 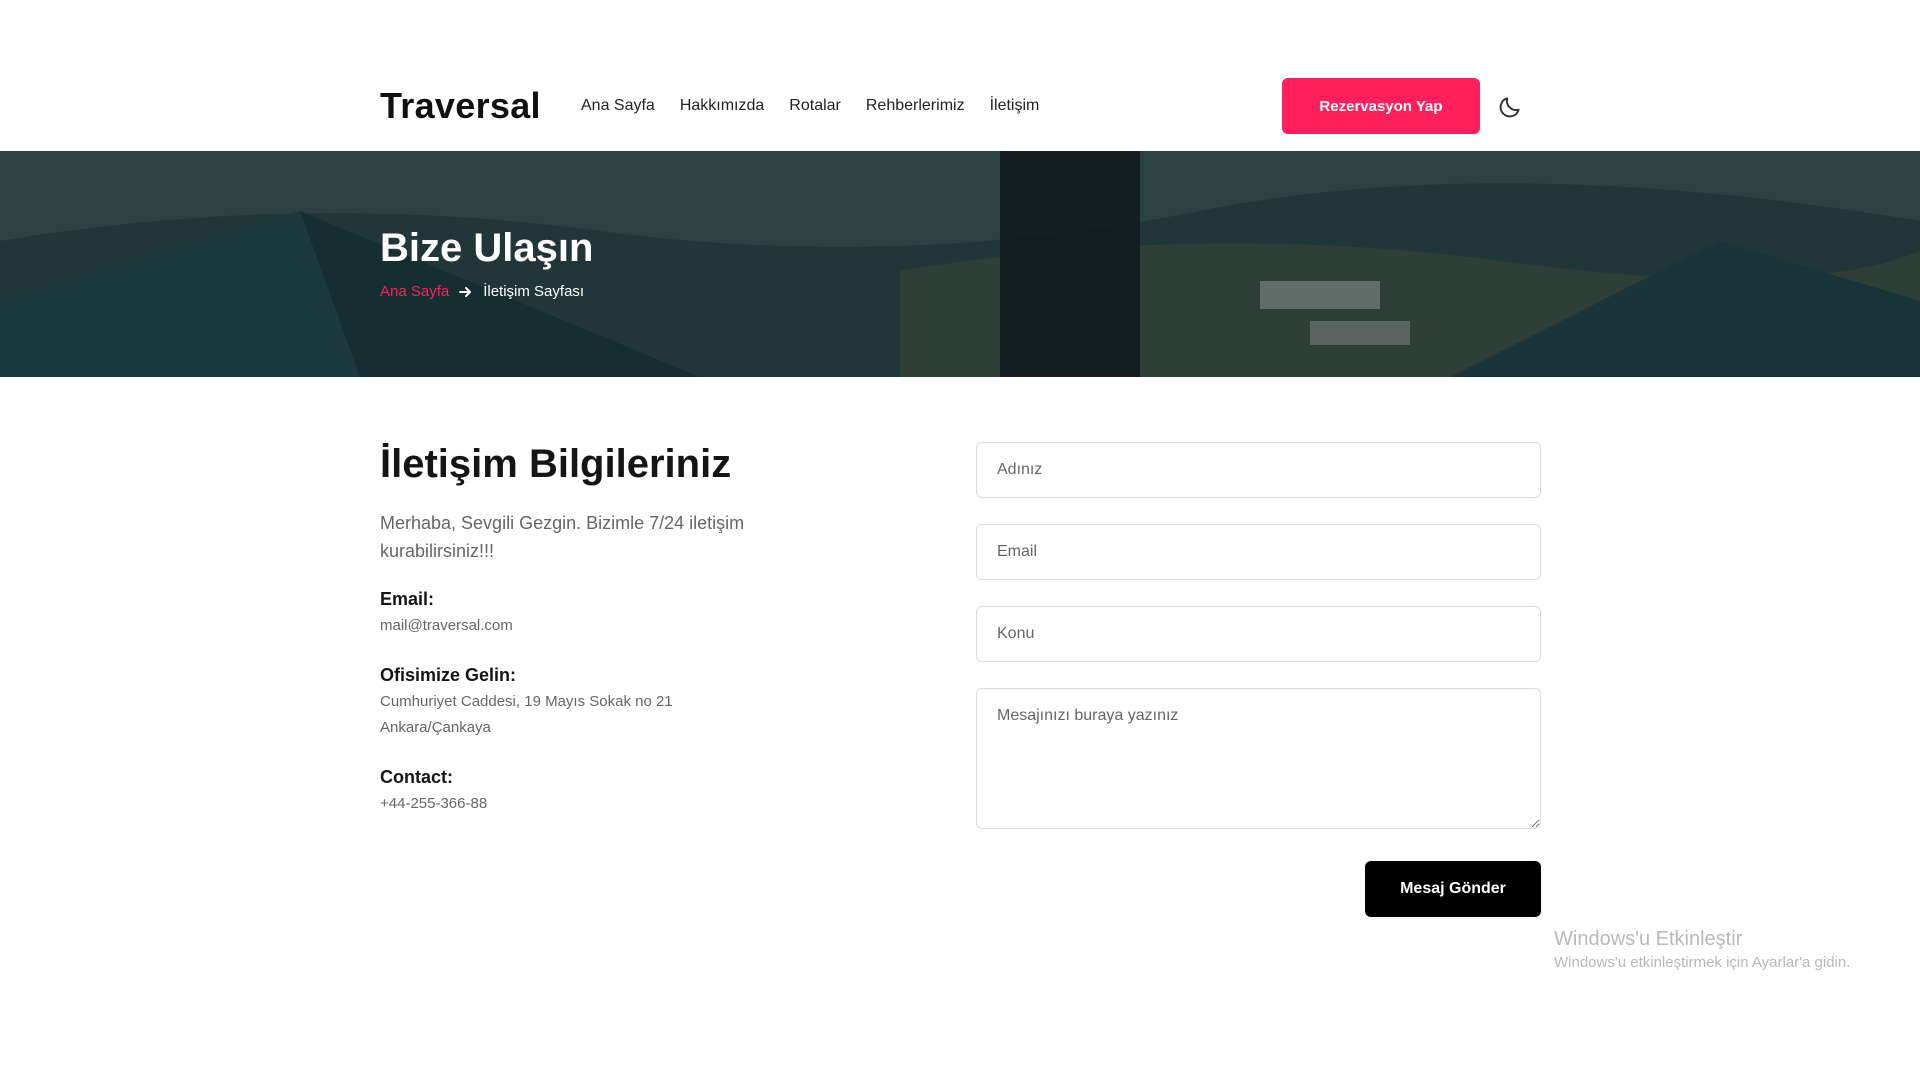 What do you see at coordinates (618, 106) in the screenshot?
I see `nav-item-home: Ana Sayfa` at bounding box center [618, 106].